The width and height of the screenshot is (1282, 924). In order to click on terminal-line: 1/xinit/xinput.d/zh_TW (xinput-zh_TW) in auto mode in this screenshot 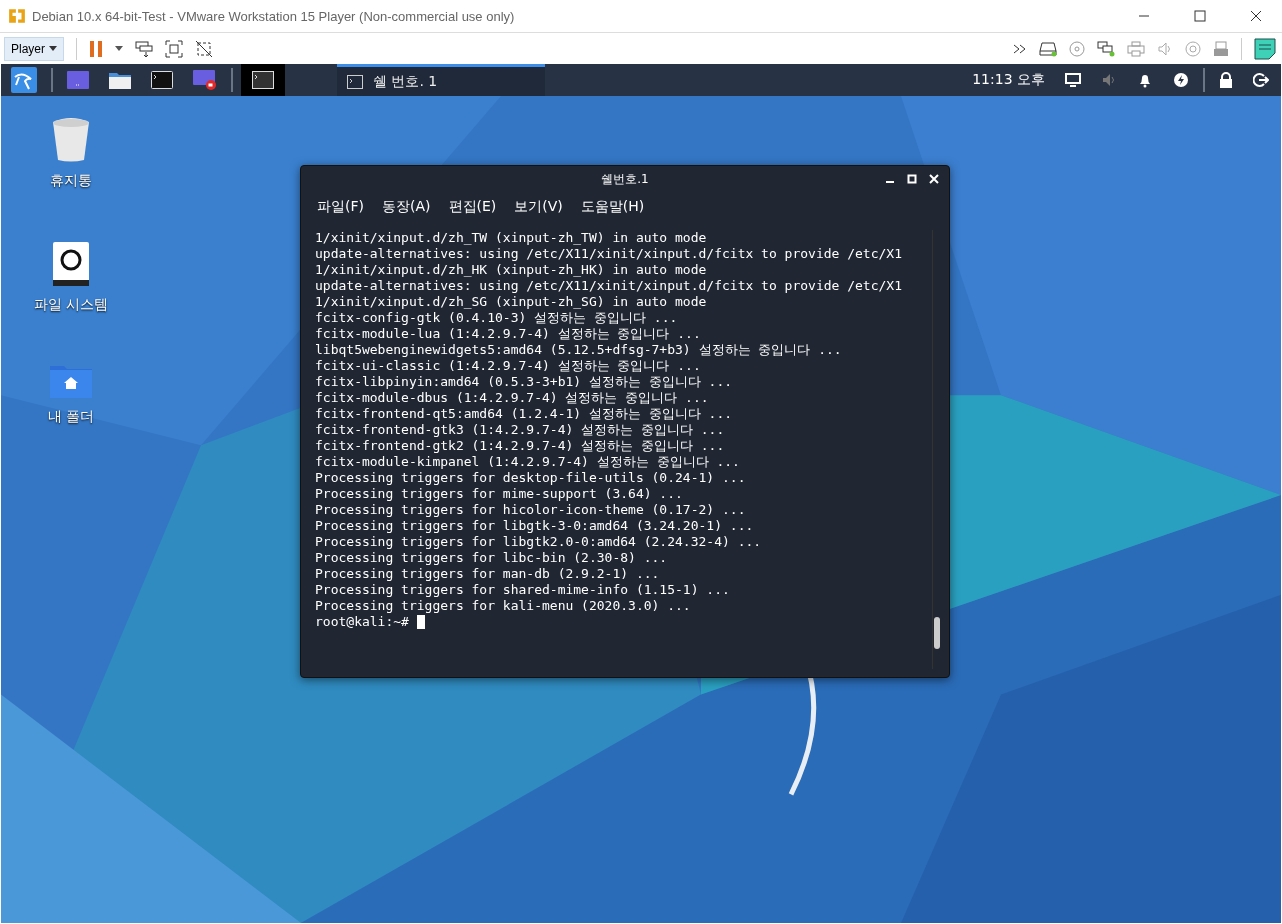, I will do `click(511, 238)`.